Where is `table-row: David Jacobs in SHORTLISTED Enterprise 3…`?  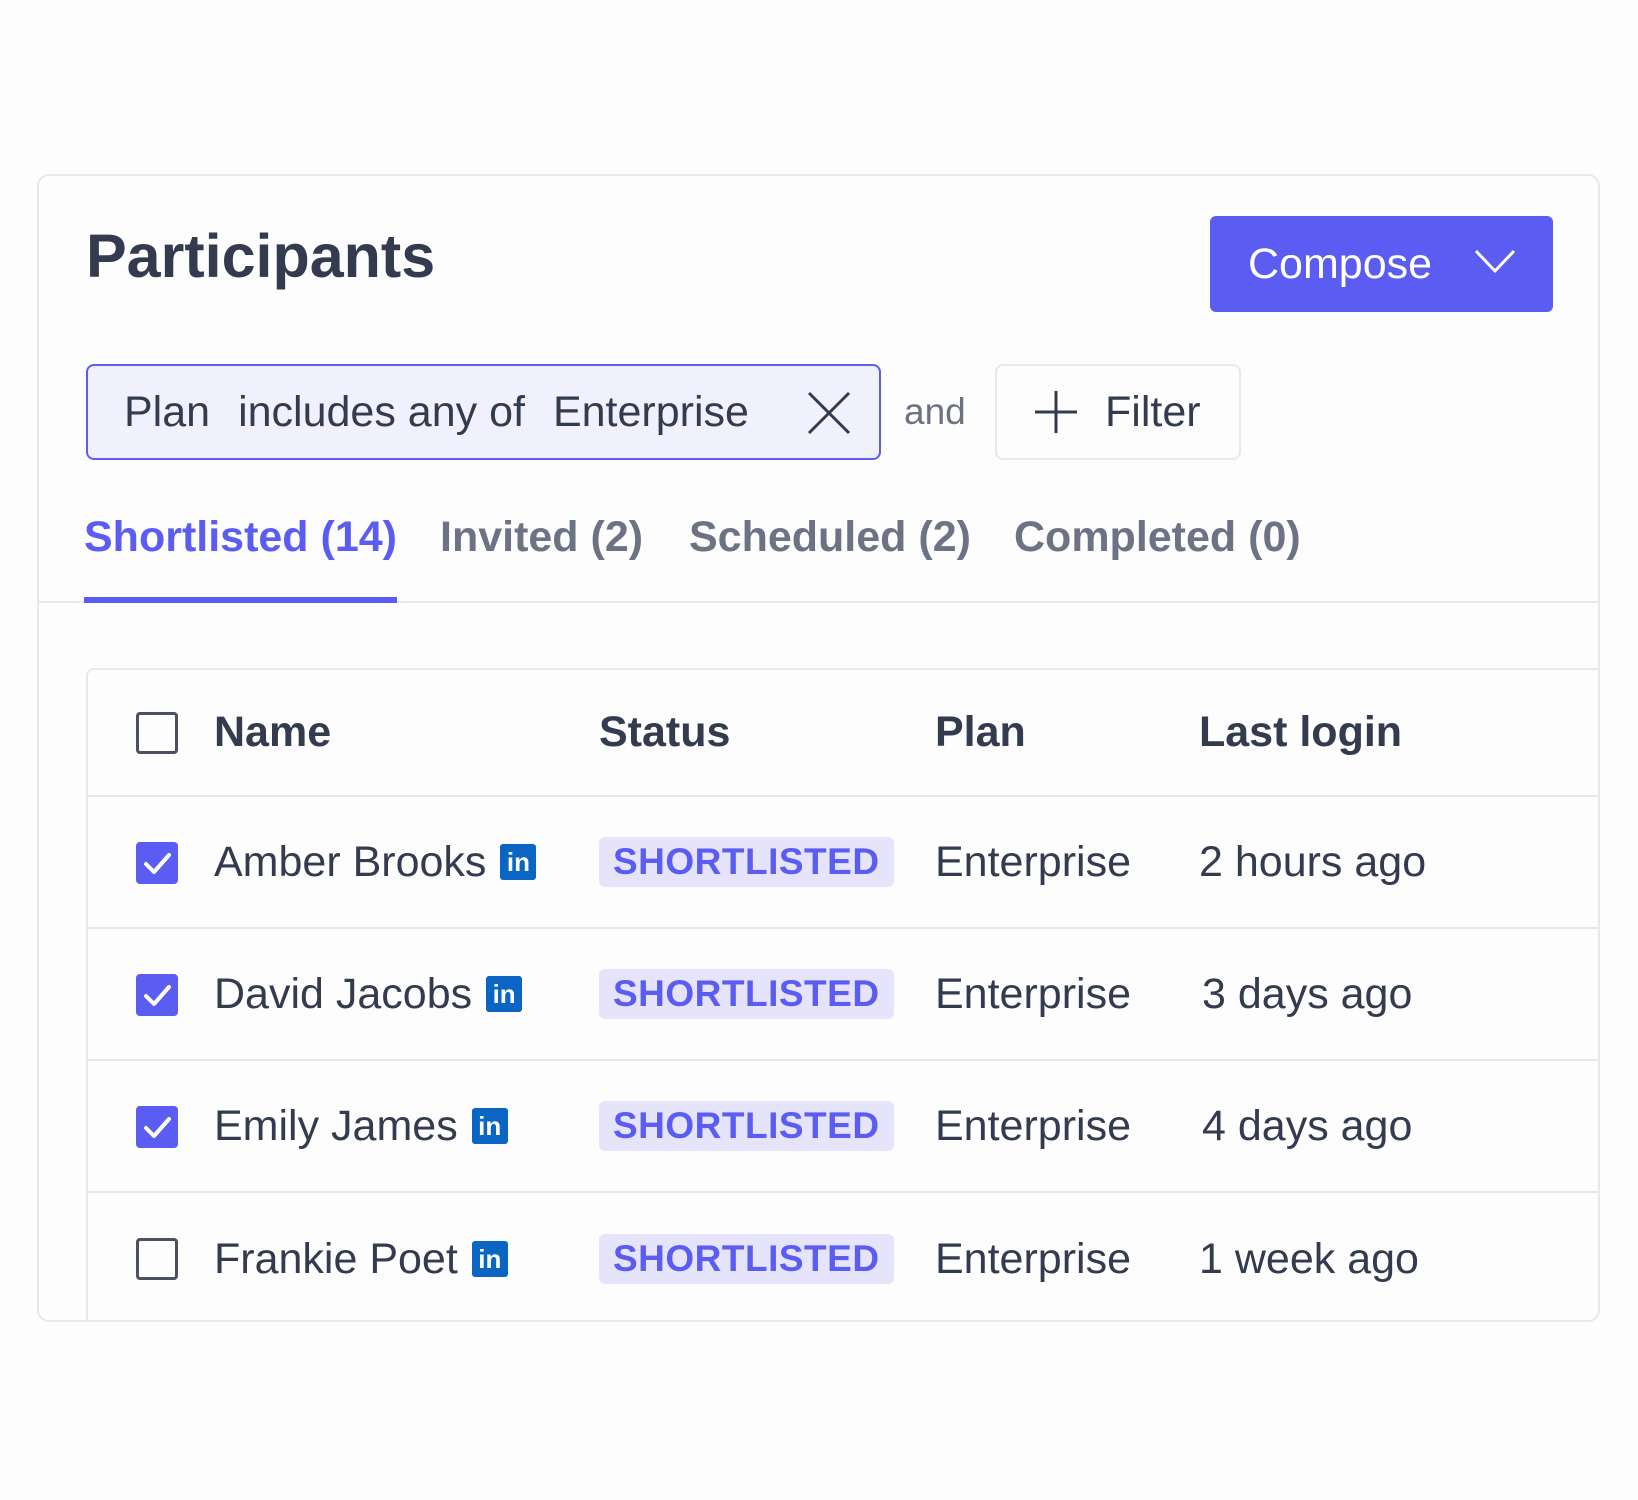 table-row: David Jacobs in SHORTLISTED Enterprise 3… is located at coordinates (843, 995).